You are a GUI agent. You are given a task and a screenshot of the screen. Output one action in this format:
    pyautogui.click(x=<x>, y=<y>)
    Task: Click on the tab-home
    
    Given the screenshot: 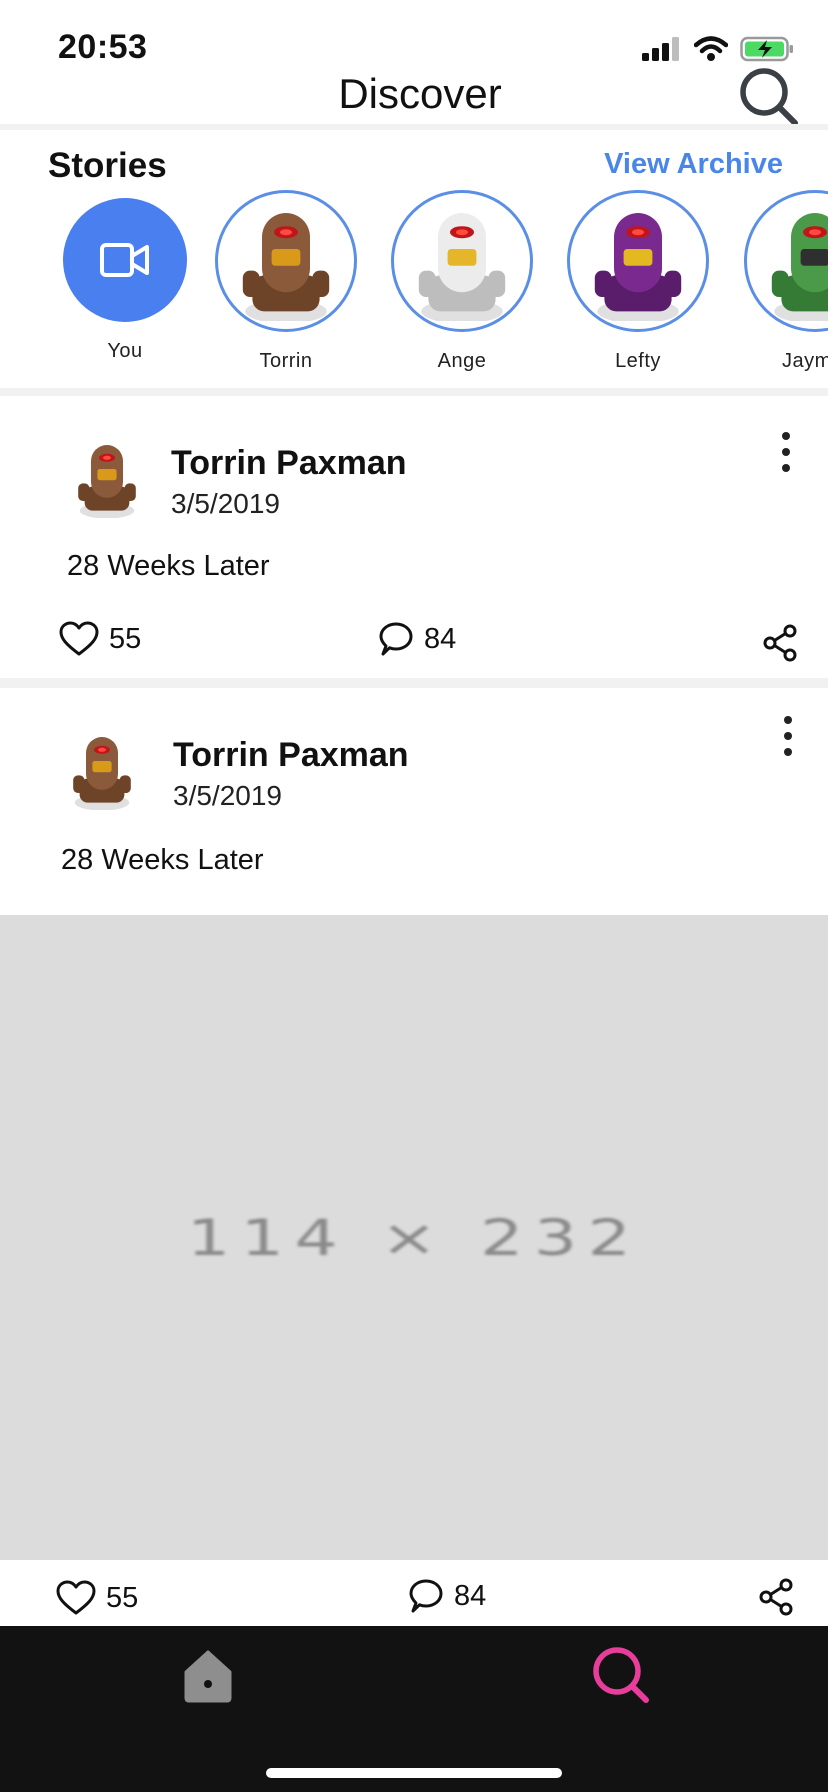 What is the action you would take?
    pyautogui.click(x=208, y=1676)
    